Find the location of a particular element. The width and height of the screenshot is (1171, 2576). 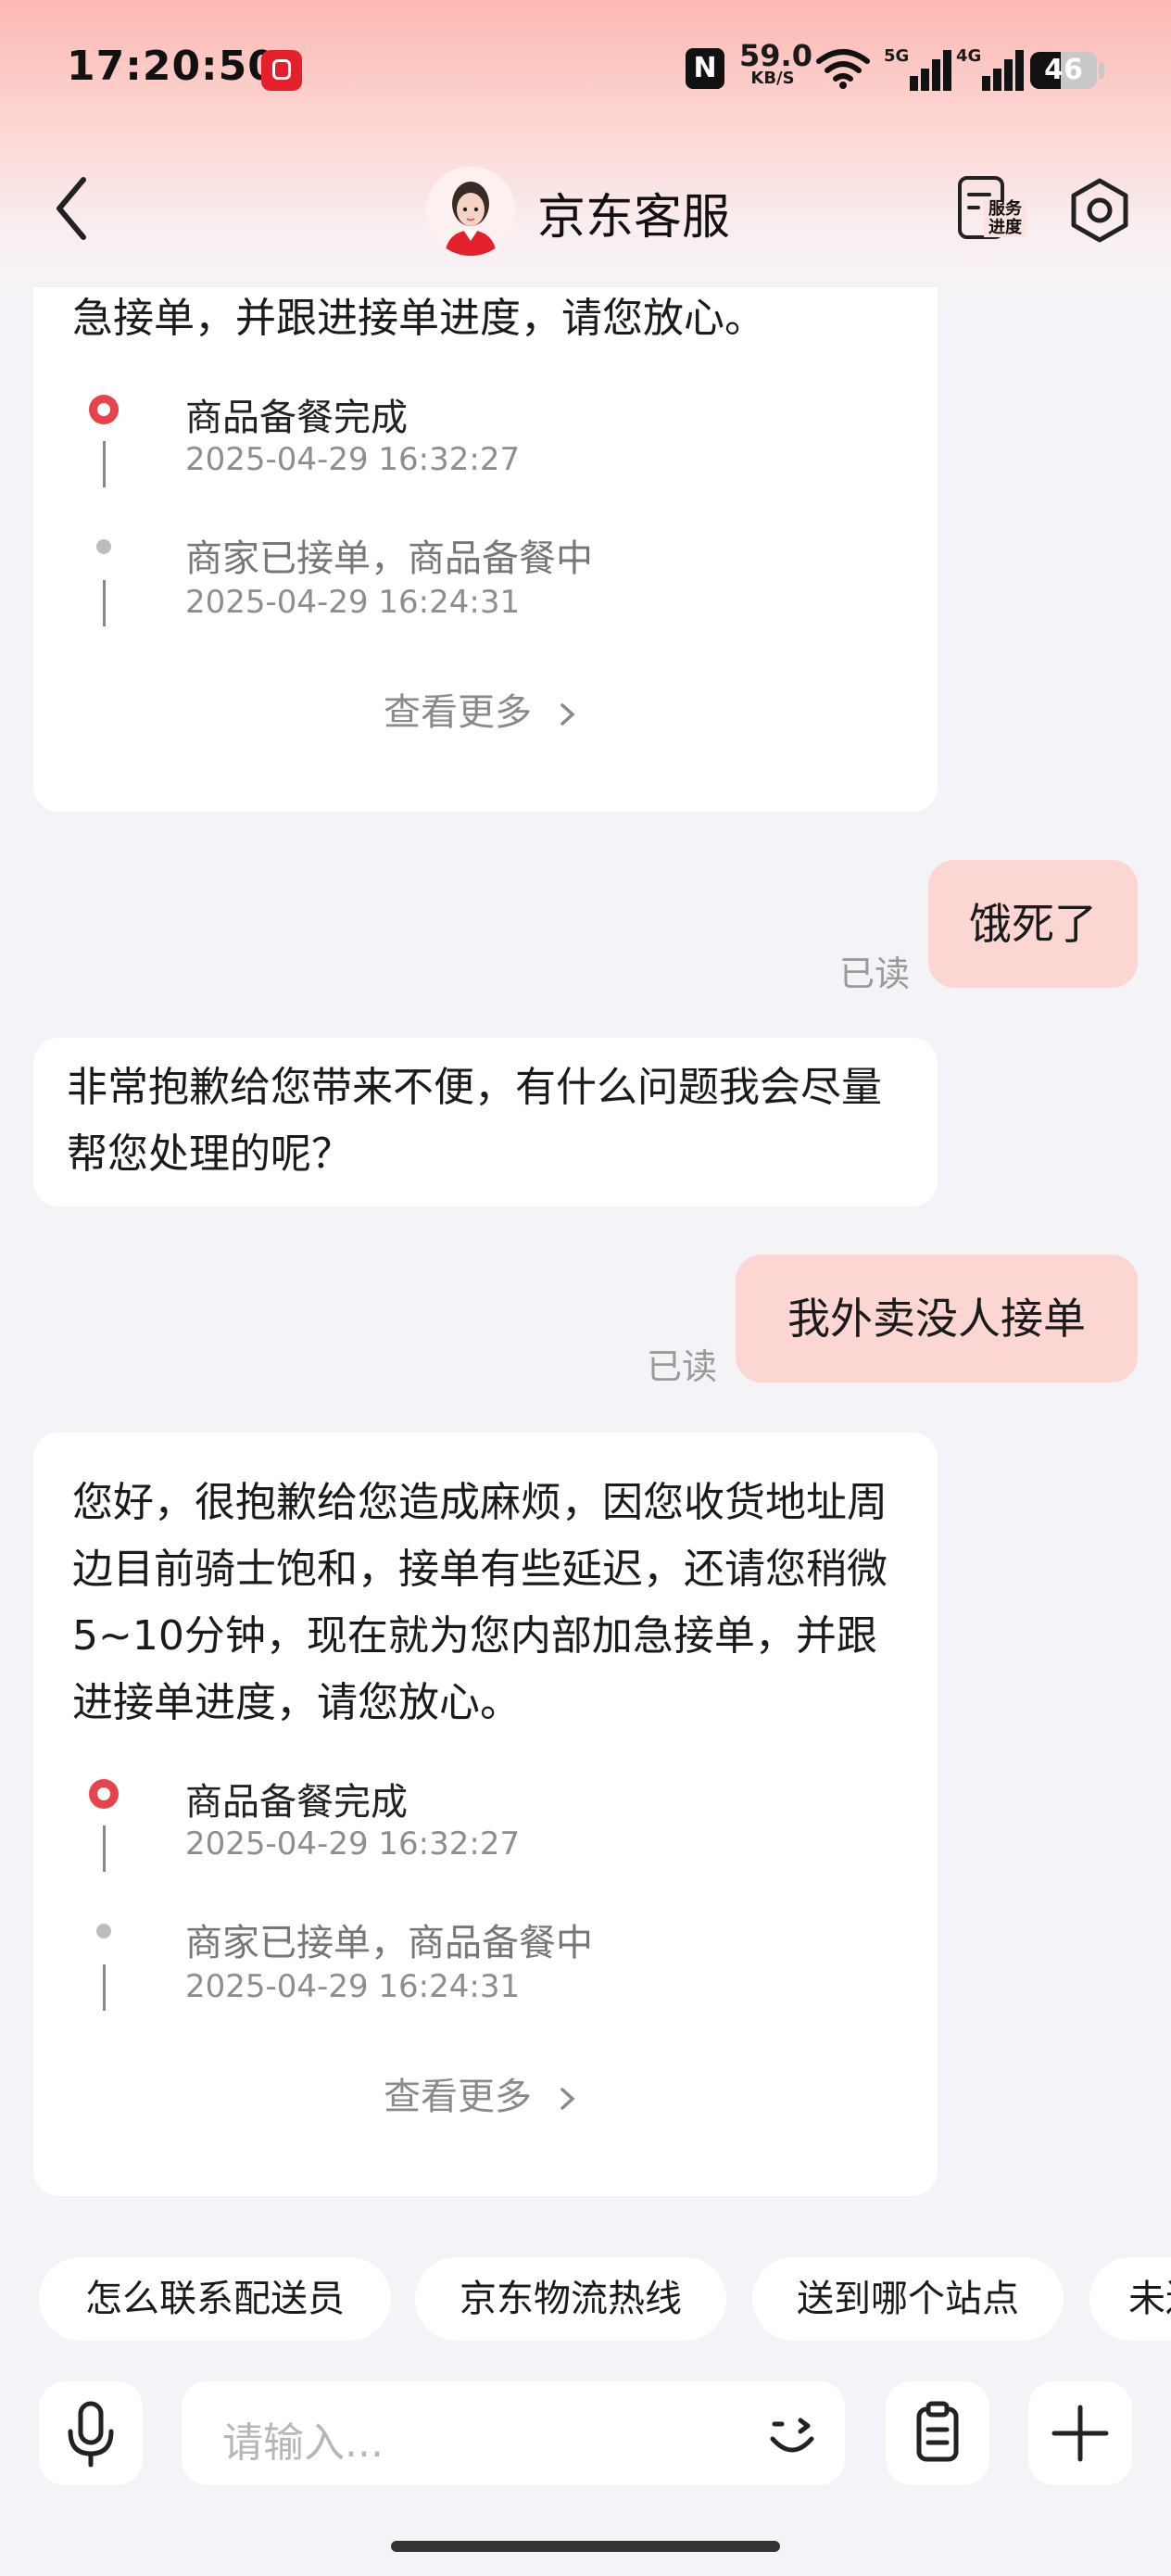

service-progress-label: 服务进度 is located at coordinates (1005, 218).